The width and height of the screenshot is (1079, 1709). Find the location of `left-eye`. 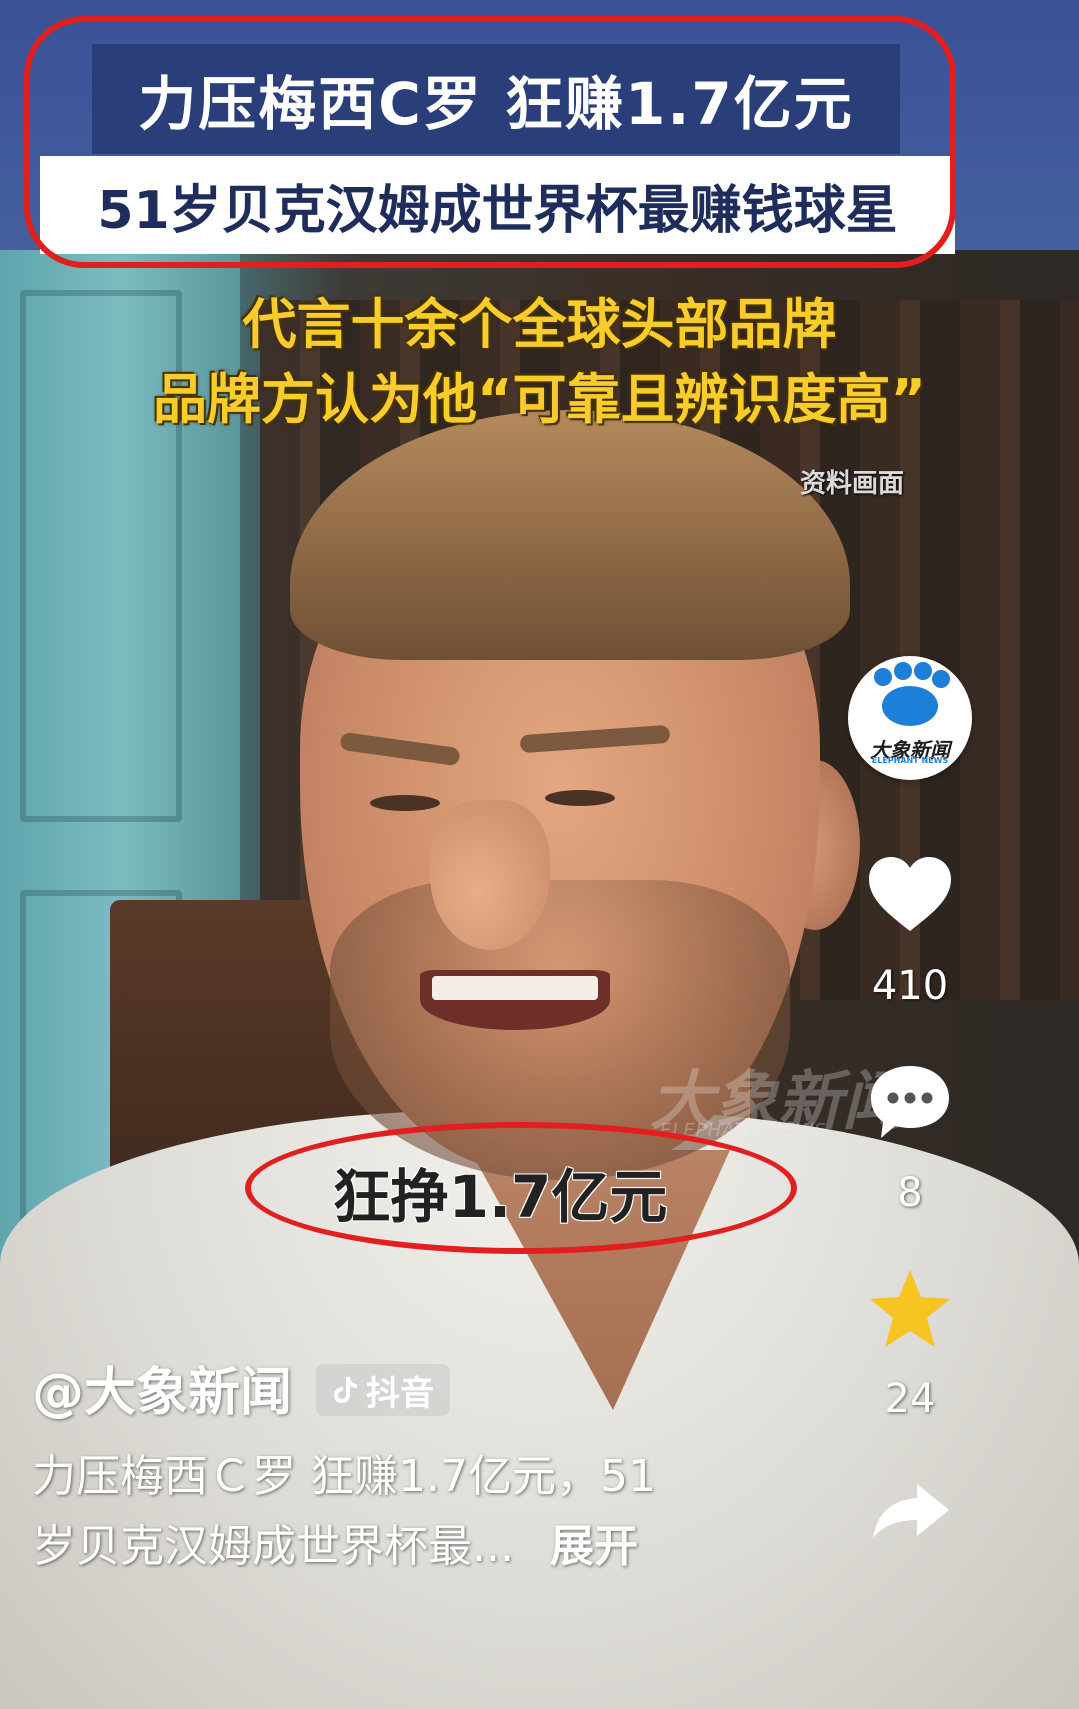

left-eye is located at coordinates (405, 803).